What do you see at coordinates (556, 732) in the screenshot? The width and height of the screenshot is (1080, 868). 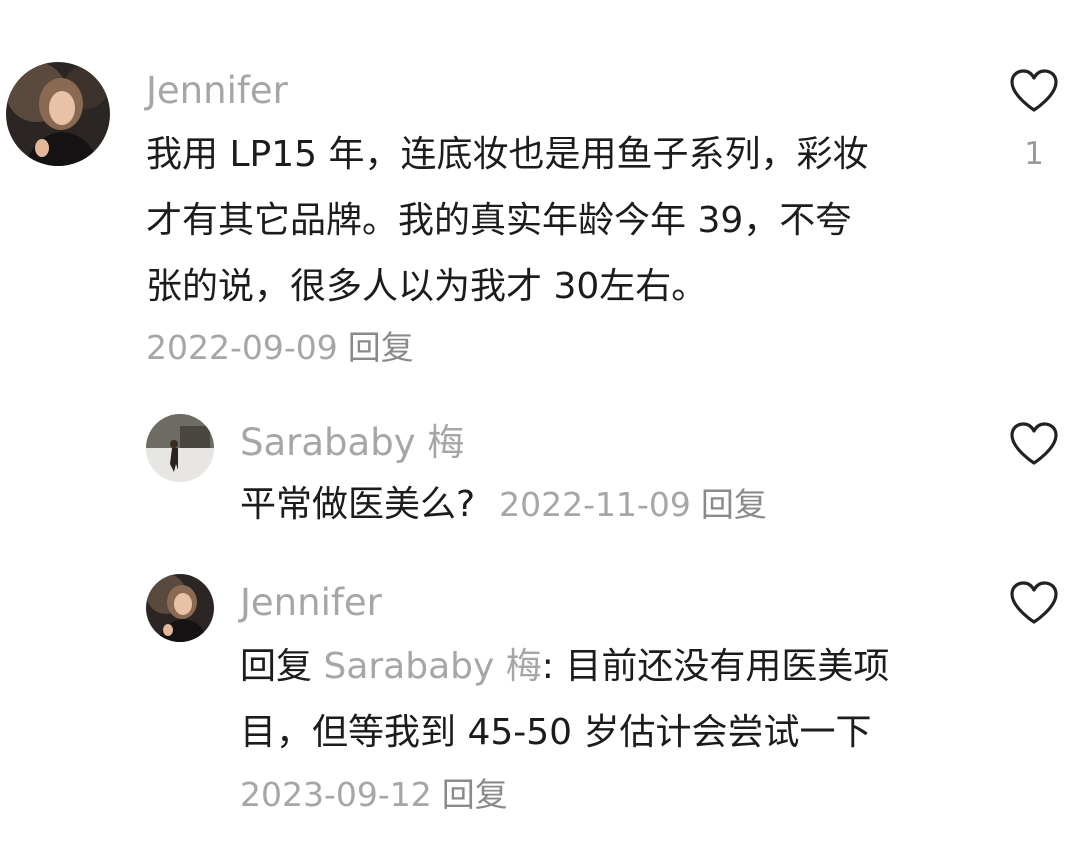 I see `reply-text-line: 目，但等我到 45-50 岁估计会尝试一下` at bounding box center [556, 732].